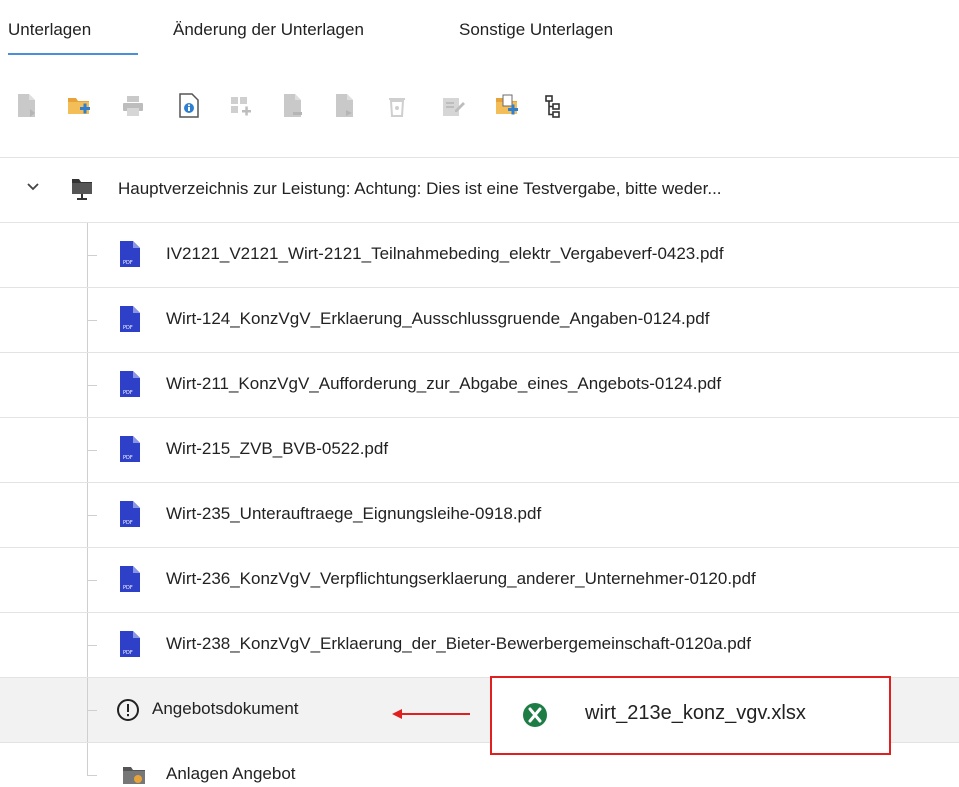 Image resolution: width=959 pixels, height=787 pixels. I want to click on tab-aenderung-der-unterlagen: Änderung der Unterlagen, so click(268, 30).